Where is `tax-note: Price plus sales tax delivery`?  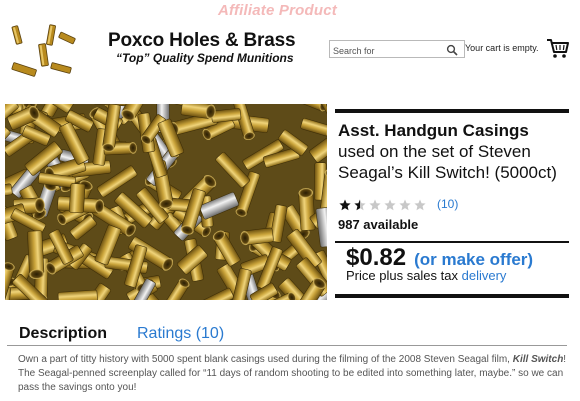
tax-note: Price plus sales tax delivery is located at coordinates (426, 275).